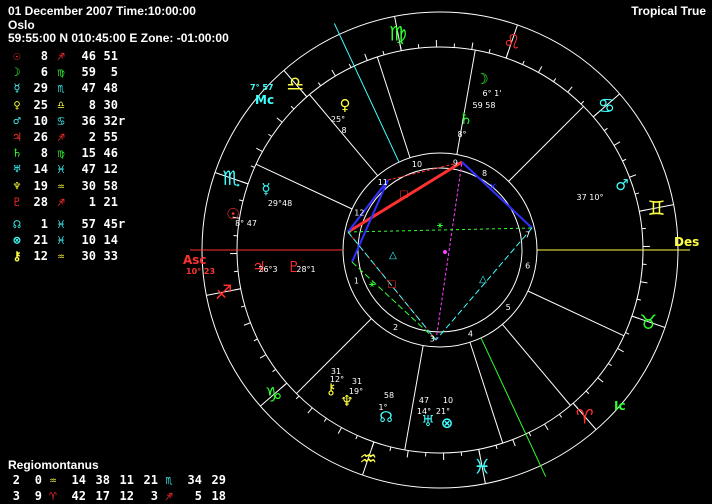 Image resolution: width=712 pixels, height=504 pixels. Describe the element at coordinates (656, 208) in the screenshot. I see `zodiac-sign-icon: ♊` at that location.